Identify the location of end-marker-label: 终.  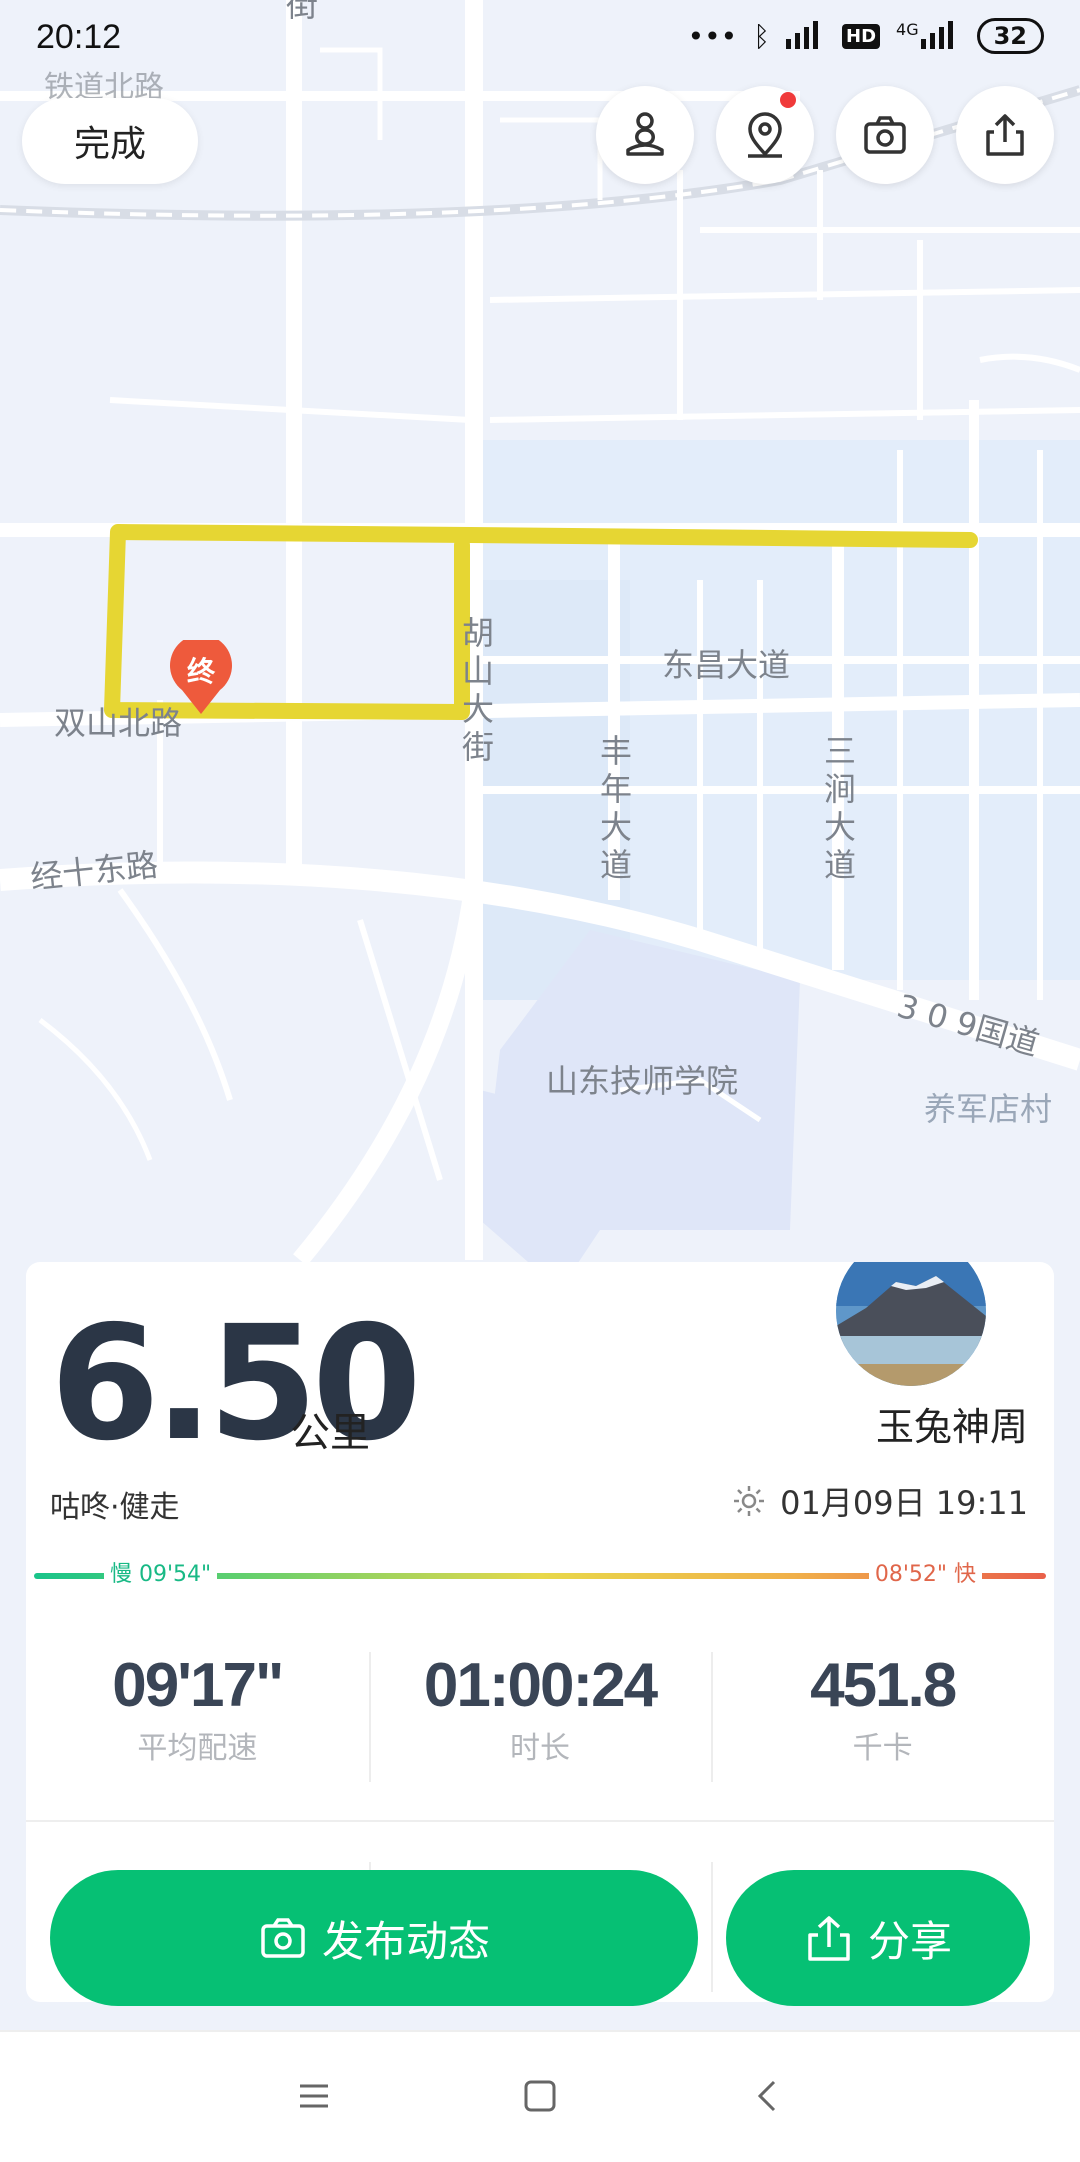
(200, 671).